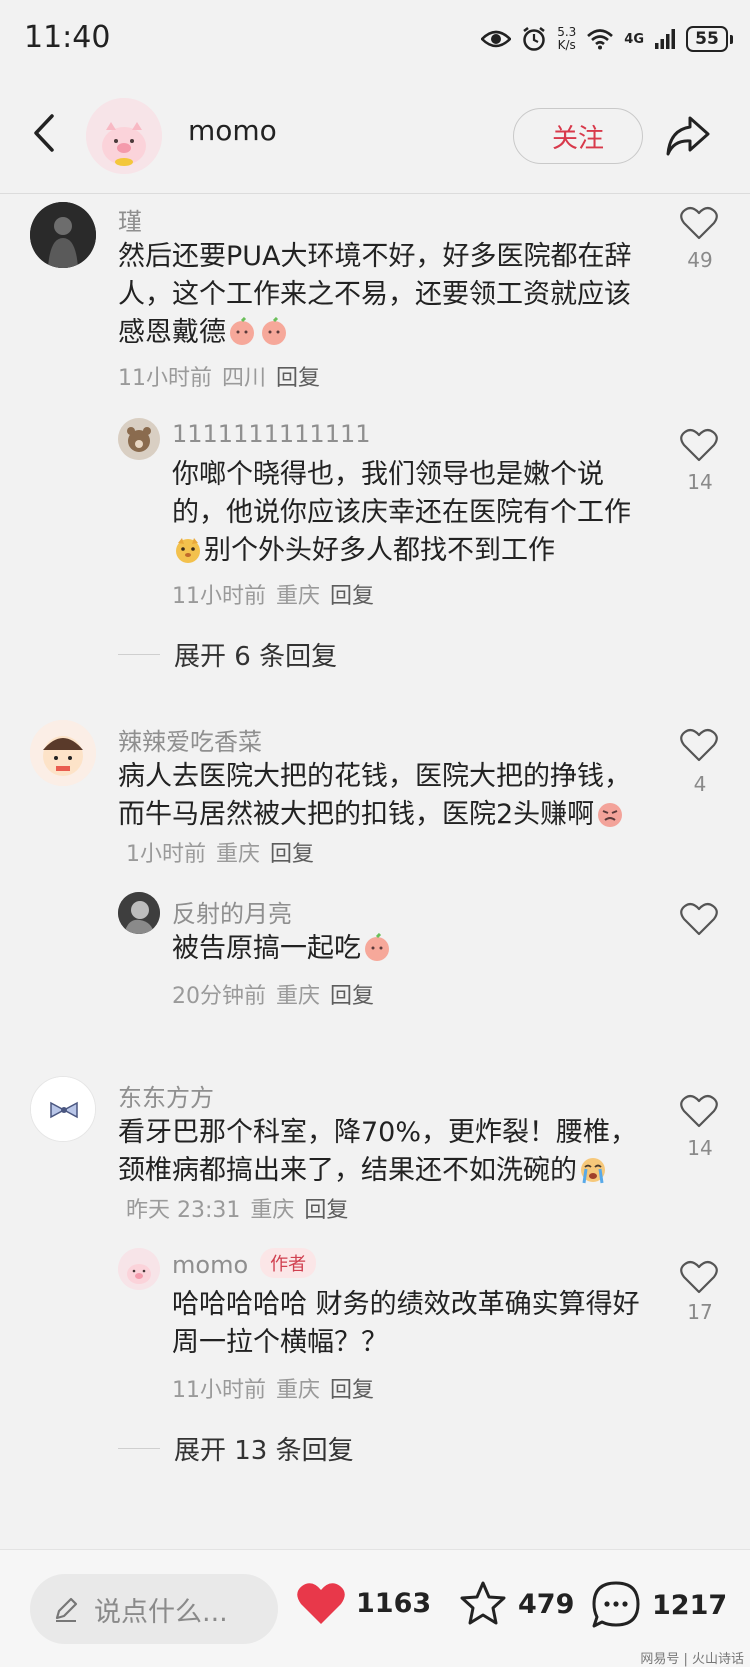 This screenshot has height=1667, width=750. What do you see at coordinates (546, 1604) in the screenshot?
I see `favorite-total: 479` at bounding box center [546, 1604].